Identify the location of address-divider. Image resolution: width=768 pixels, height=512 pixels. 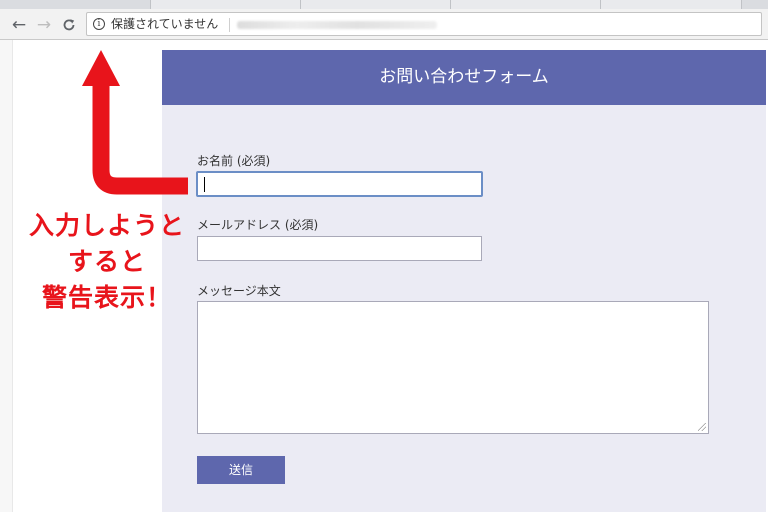
(229, 25).